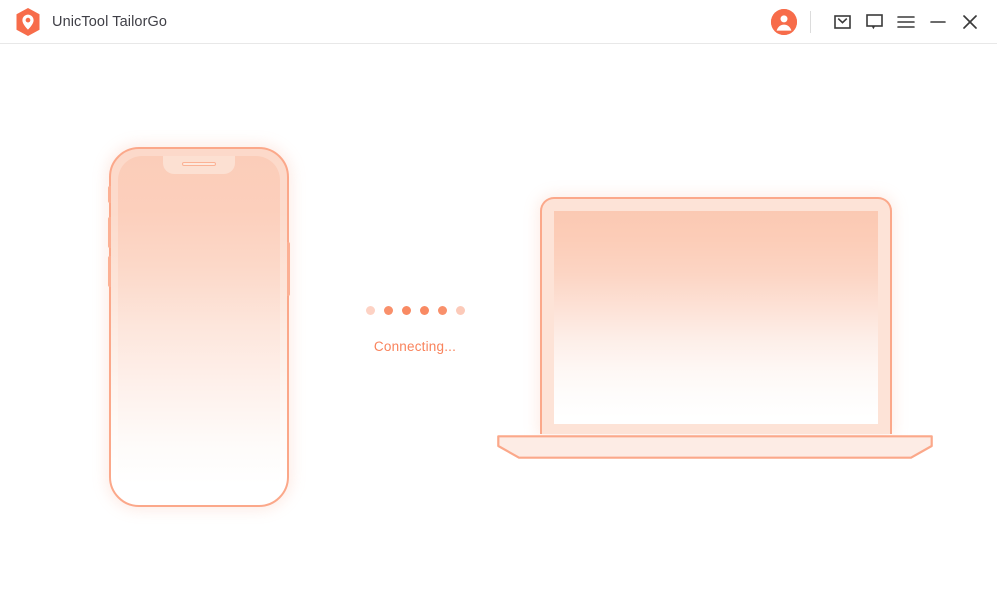  Describe the element at coordinates (289, 269) in the screenshot. I see `phone-power-button` at that location.